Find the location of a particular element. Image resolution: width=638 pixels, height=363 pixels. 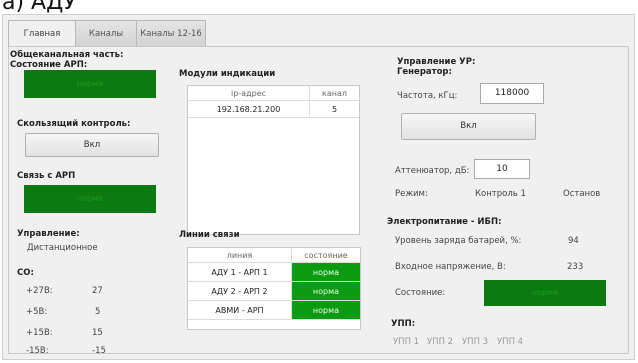

upp-item: УПП 1 is located at coordinates (406, 342).